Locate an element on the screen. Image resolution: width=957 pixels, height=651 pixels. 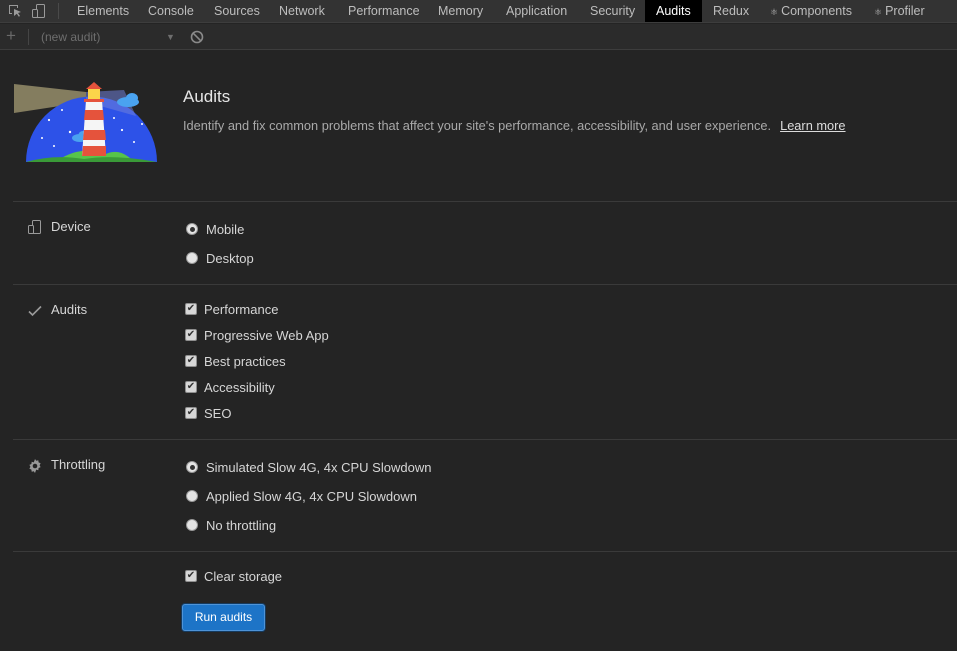
audit-option-best-practices: ✔ Best practices is located at coordinates (234, 361).